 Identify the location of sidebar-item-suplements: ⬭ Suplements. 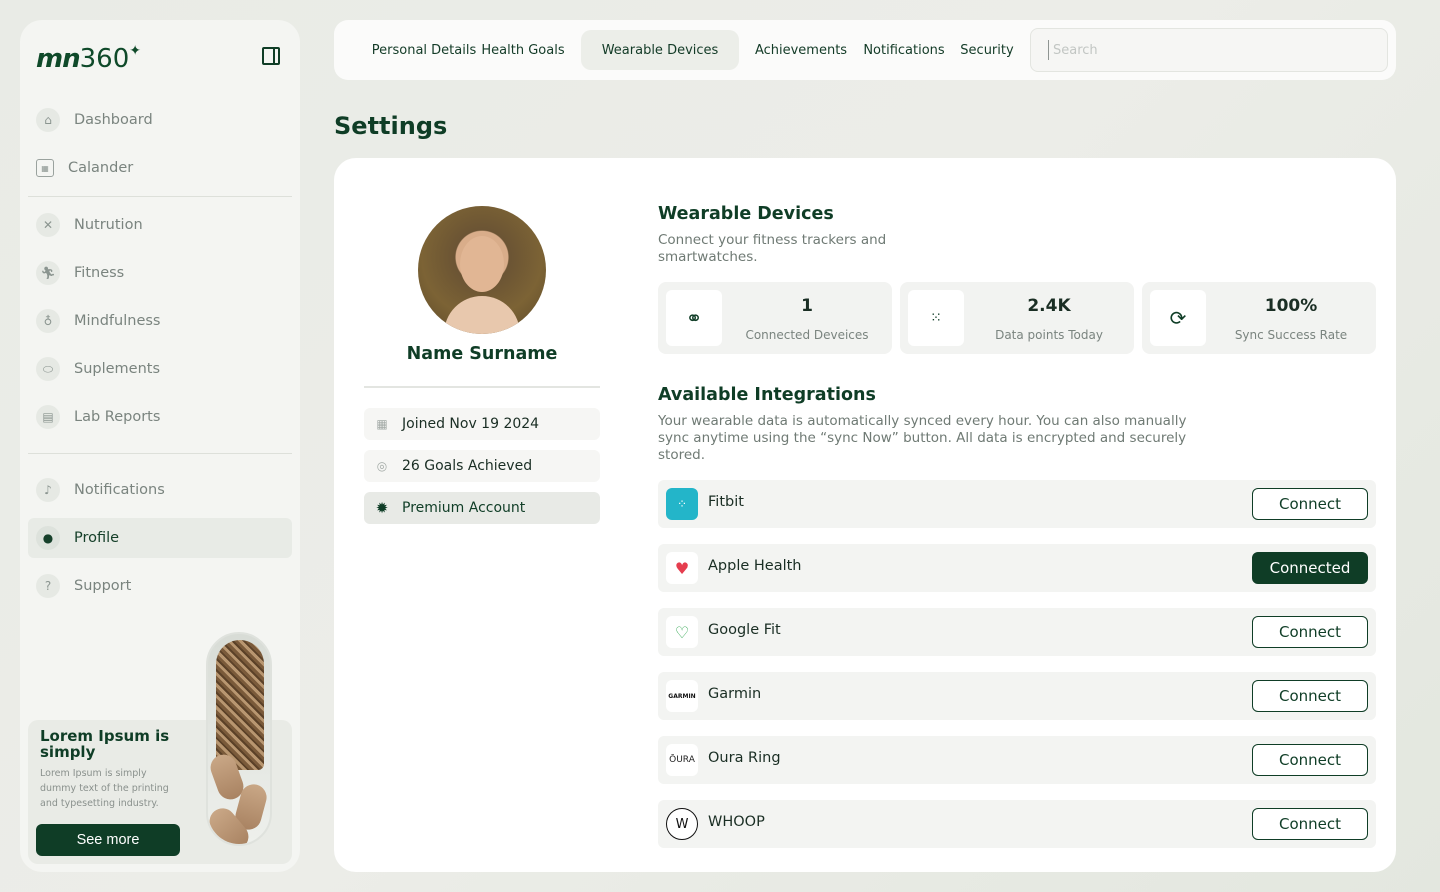
(160, 369).